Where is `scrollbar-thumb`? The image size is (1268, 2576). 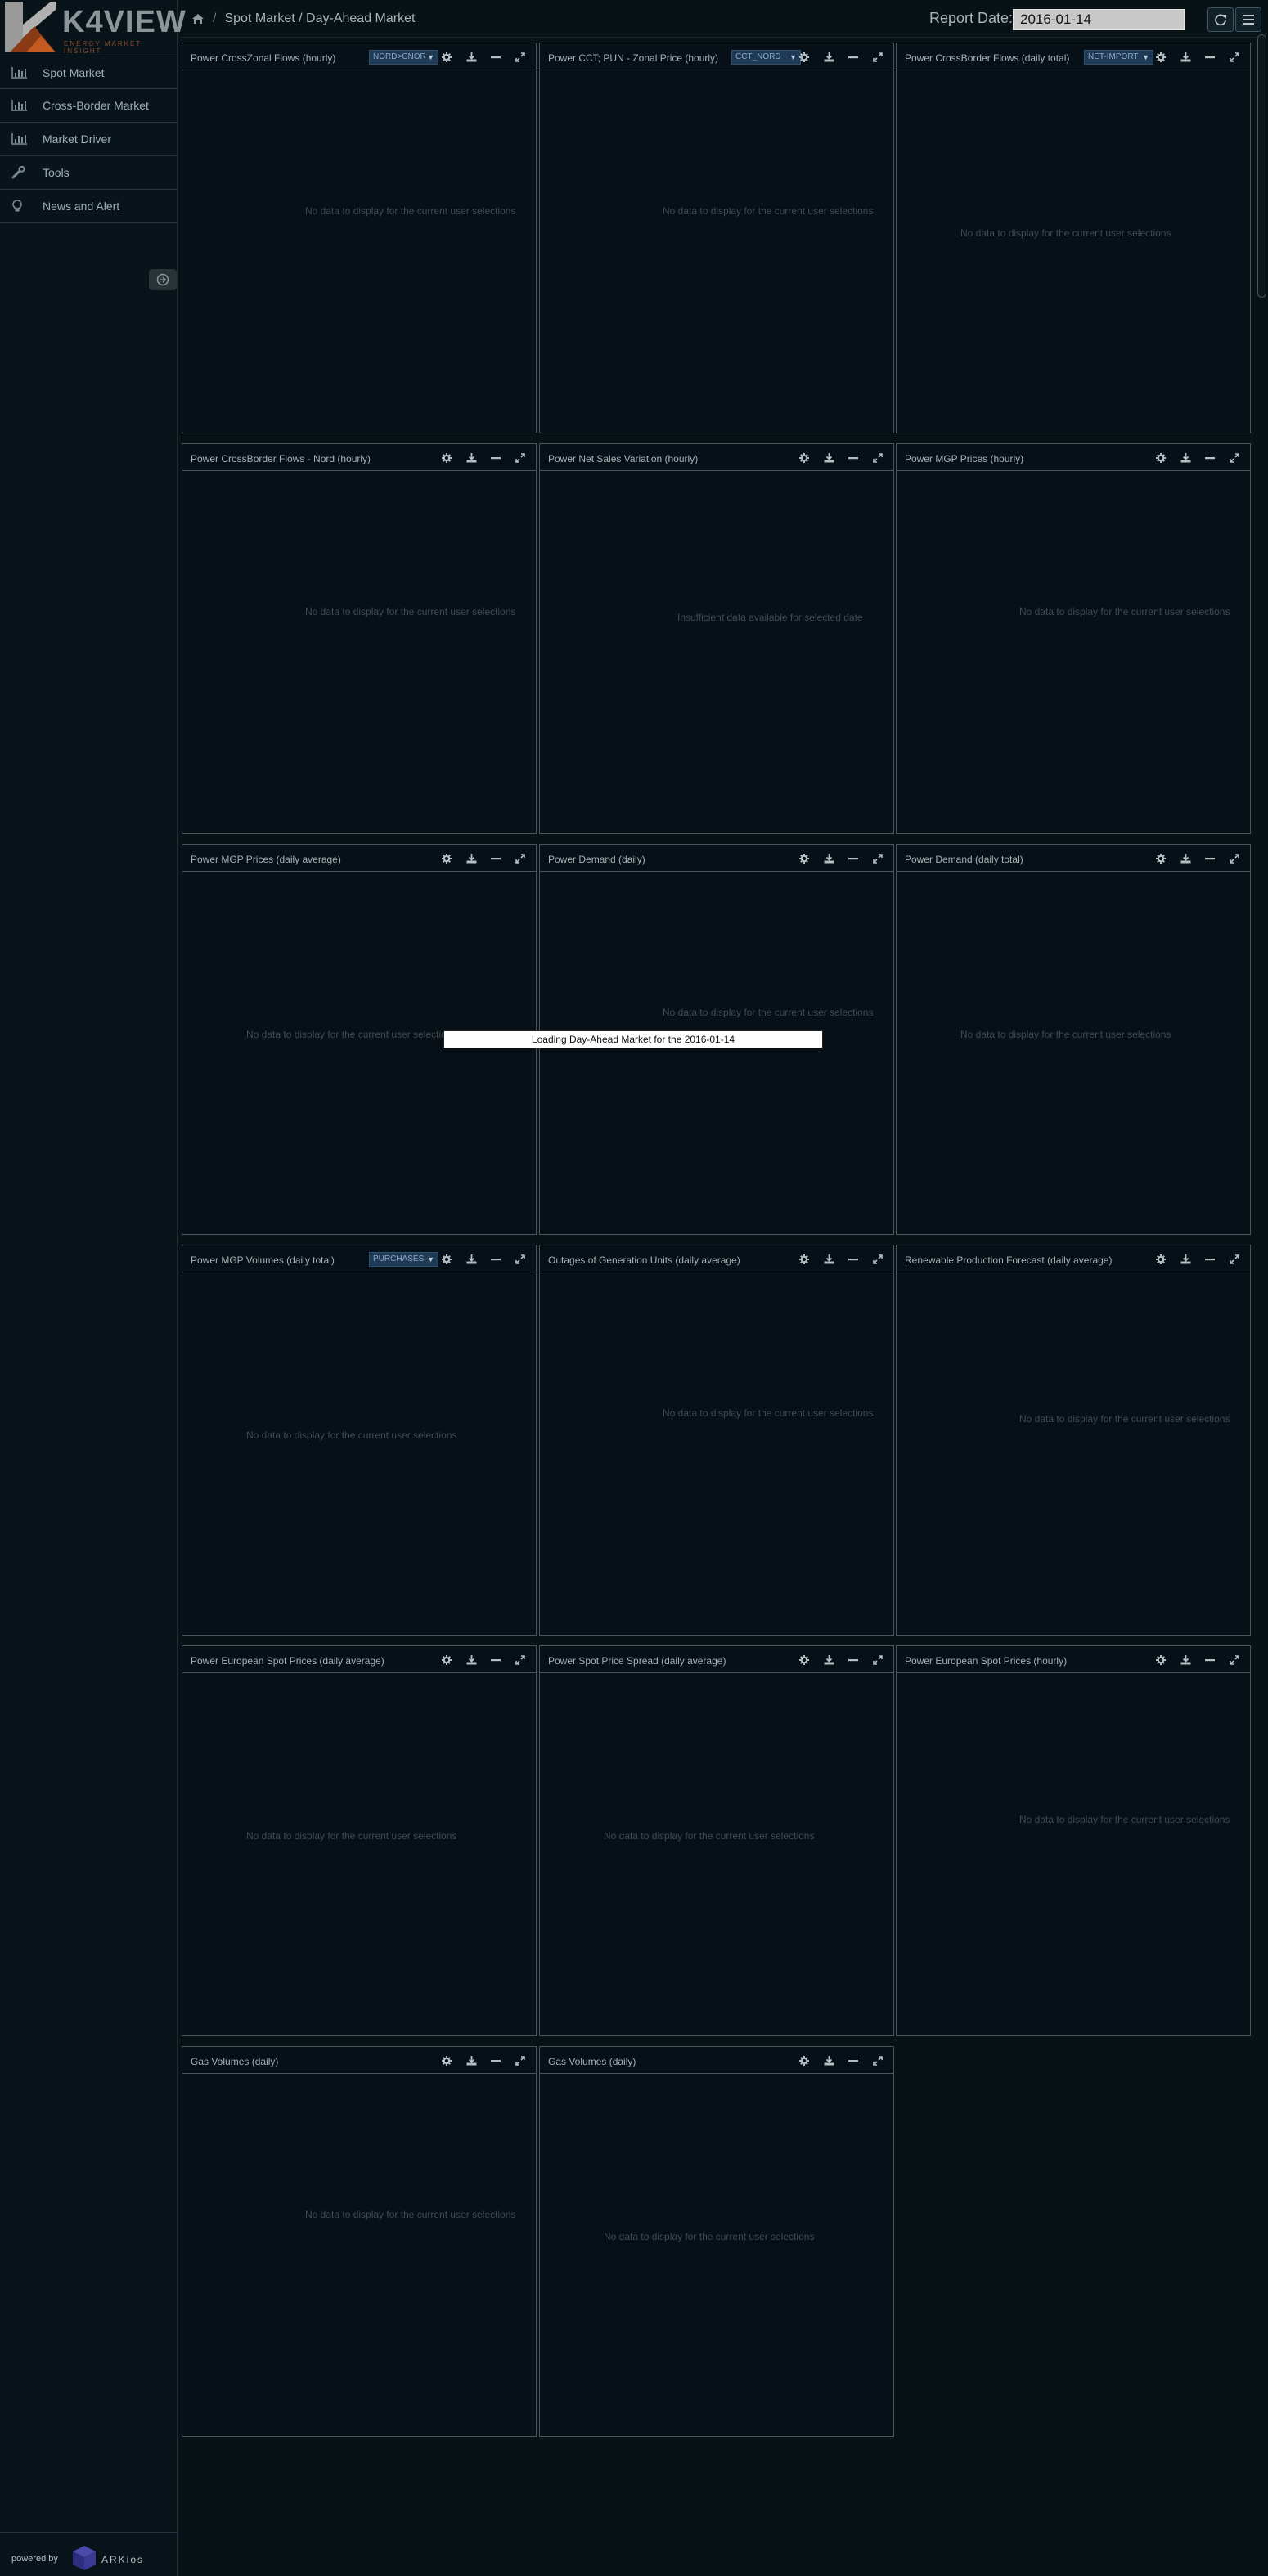 scrollbar-thumb is located at coordinates (1261, 166).